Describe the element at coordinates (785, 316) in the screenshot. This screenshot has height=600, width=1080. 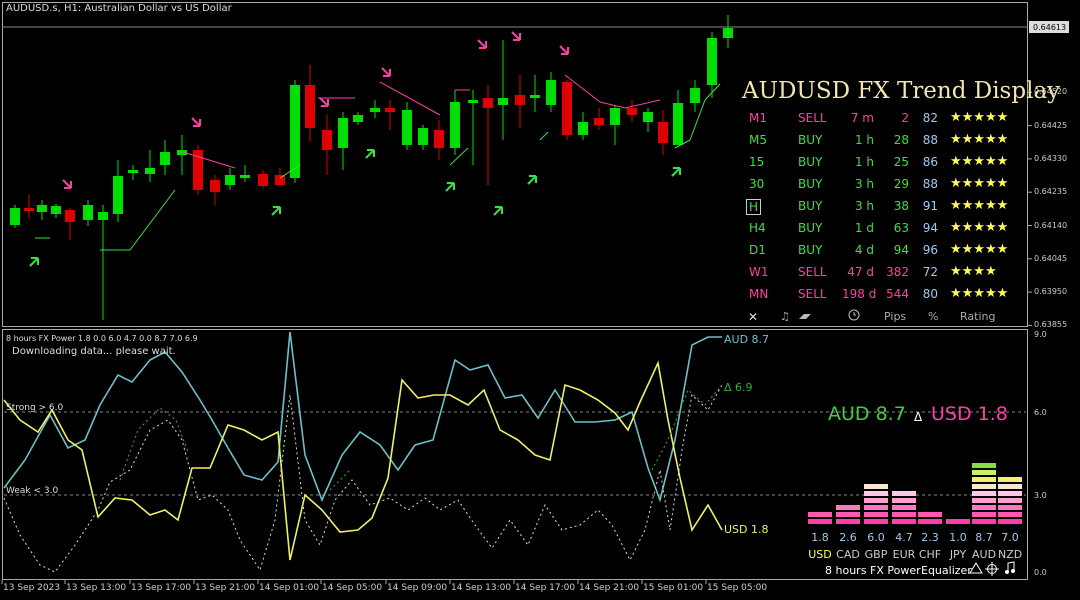
I see `sound-icon: ♫` at that location.